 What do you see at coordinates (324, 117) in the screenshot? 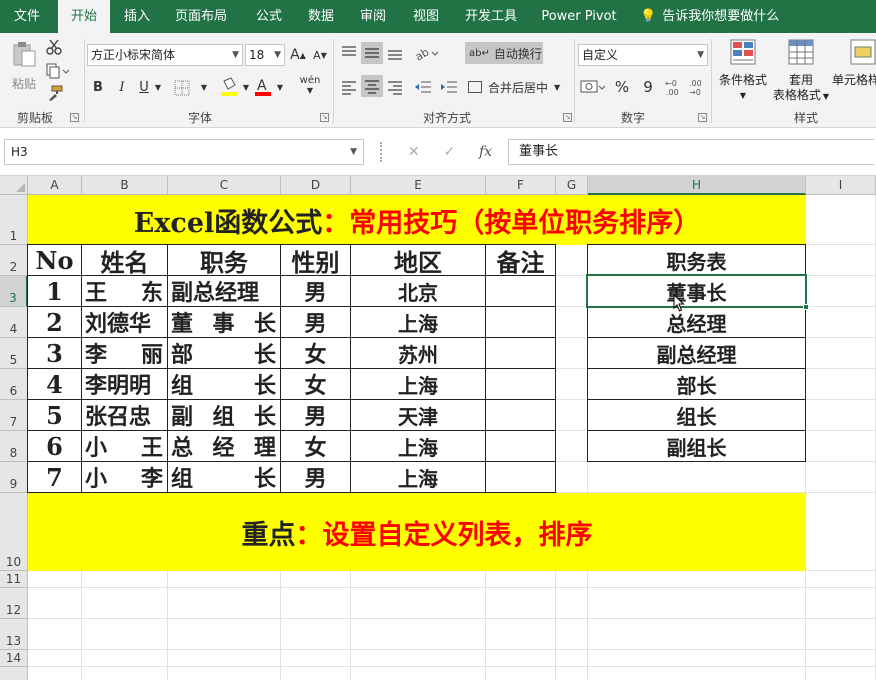
I see `font-launcher: ↘` at bounding box center [324, 117].